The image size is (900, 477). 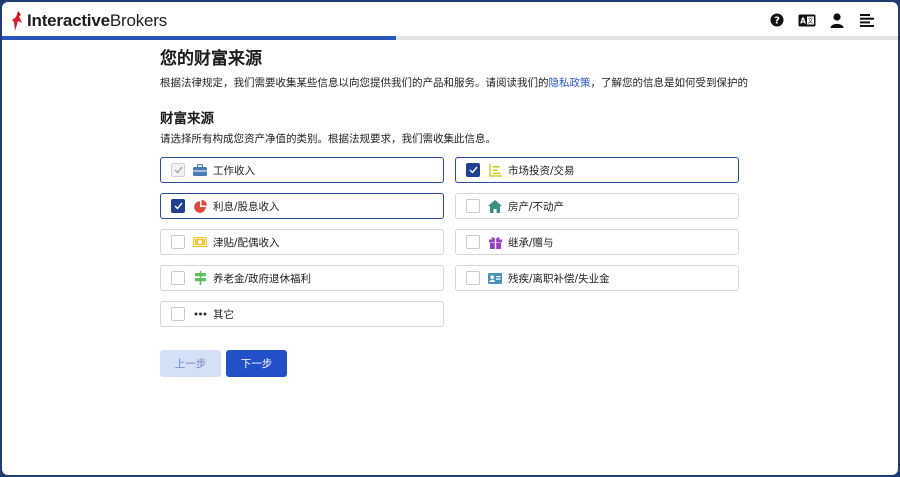 I want to click on next-button: 下一步, so click(x=256, y=363).